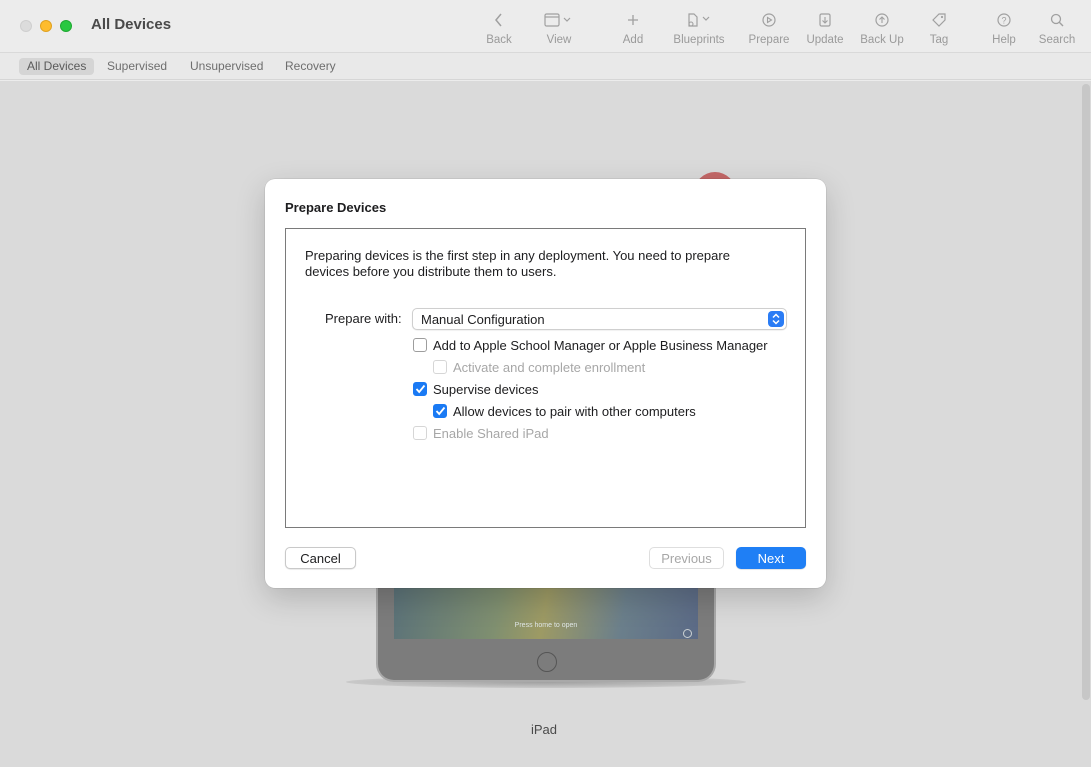  What do you see at coordinates (26, 26) in the screenshot?
I see `close-window-button` at bounding box center [26, 26].